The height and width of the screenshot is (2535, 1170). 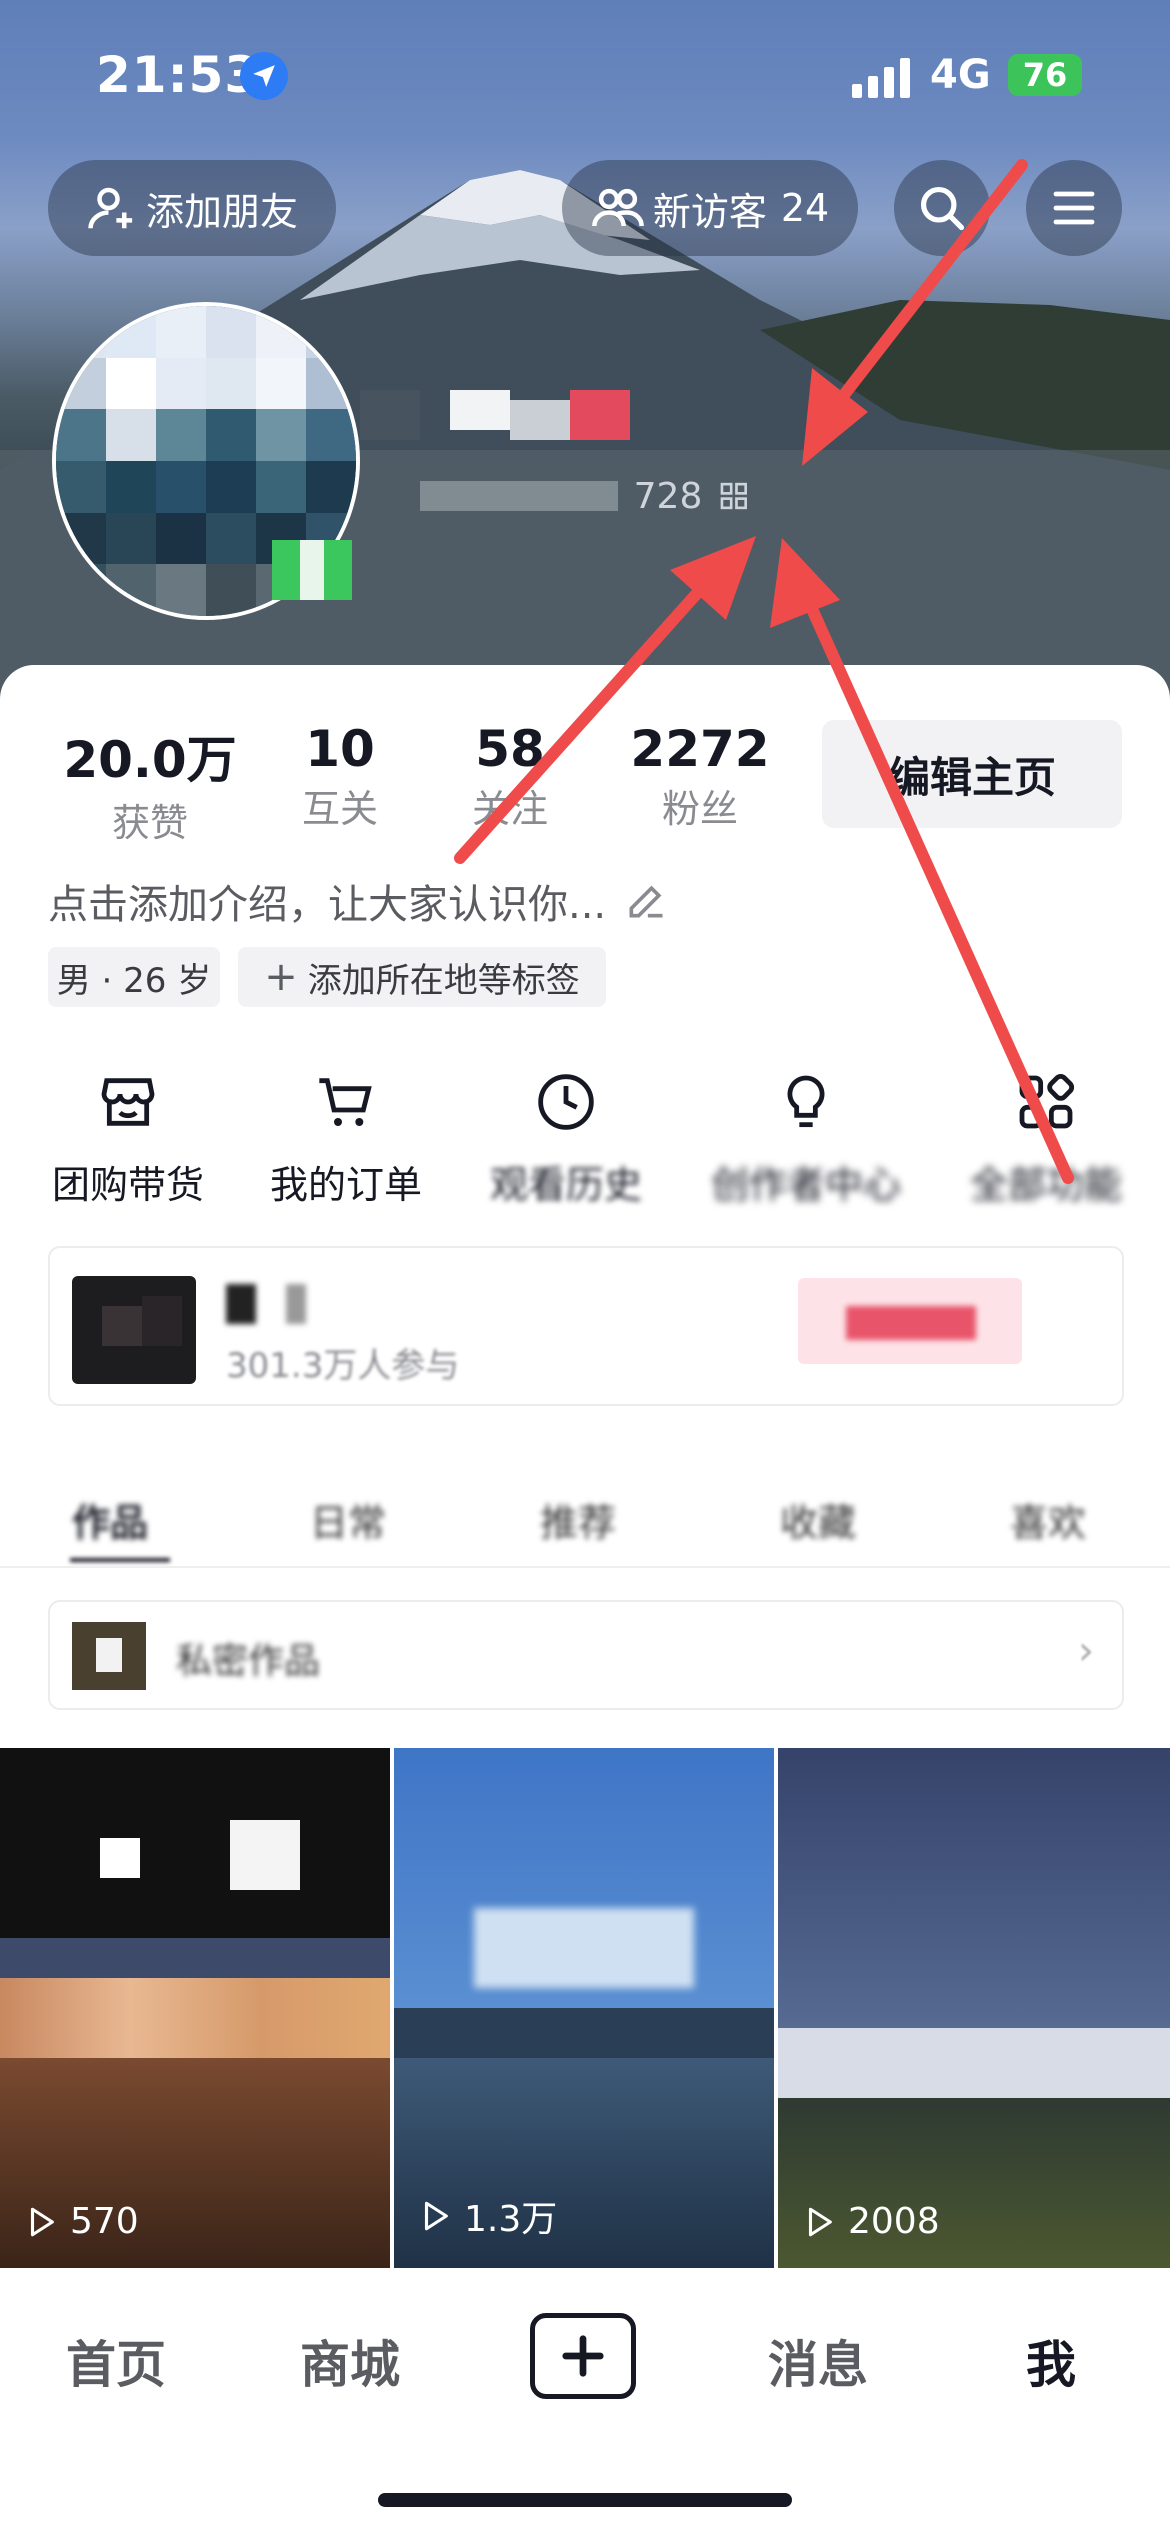 I want to click on nav-mall: 商城, so click(x=350, y=2361).